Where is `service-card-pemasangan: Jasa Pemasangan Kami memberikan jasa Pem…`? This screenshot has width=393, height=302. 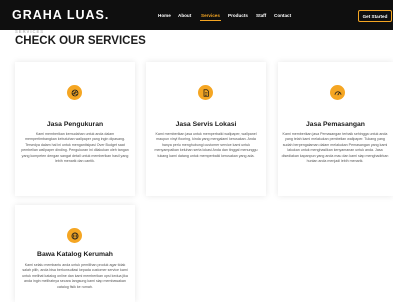 service-card-pemasangan: Jasa Pemasangan Kami memberikan jasa Pem… is located at coordinates (335, 129).